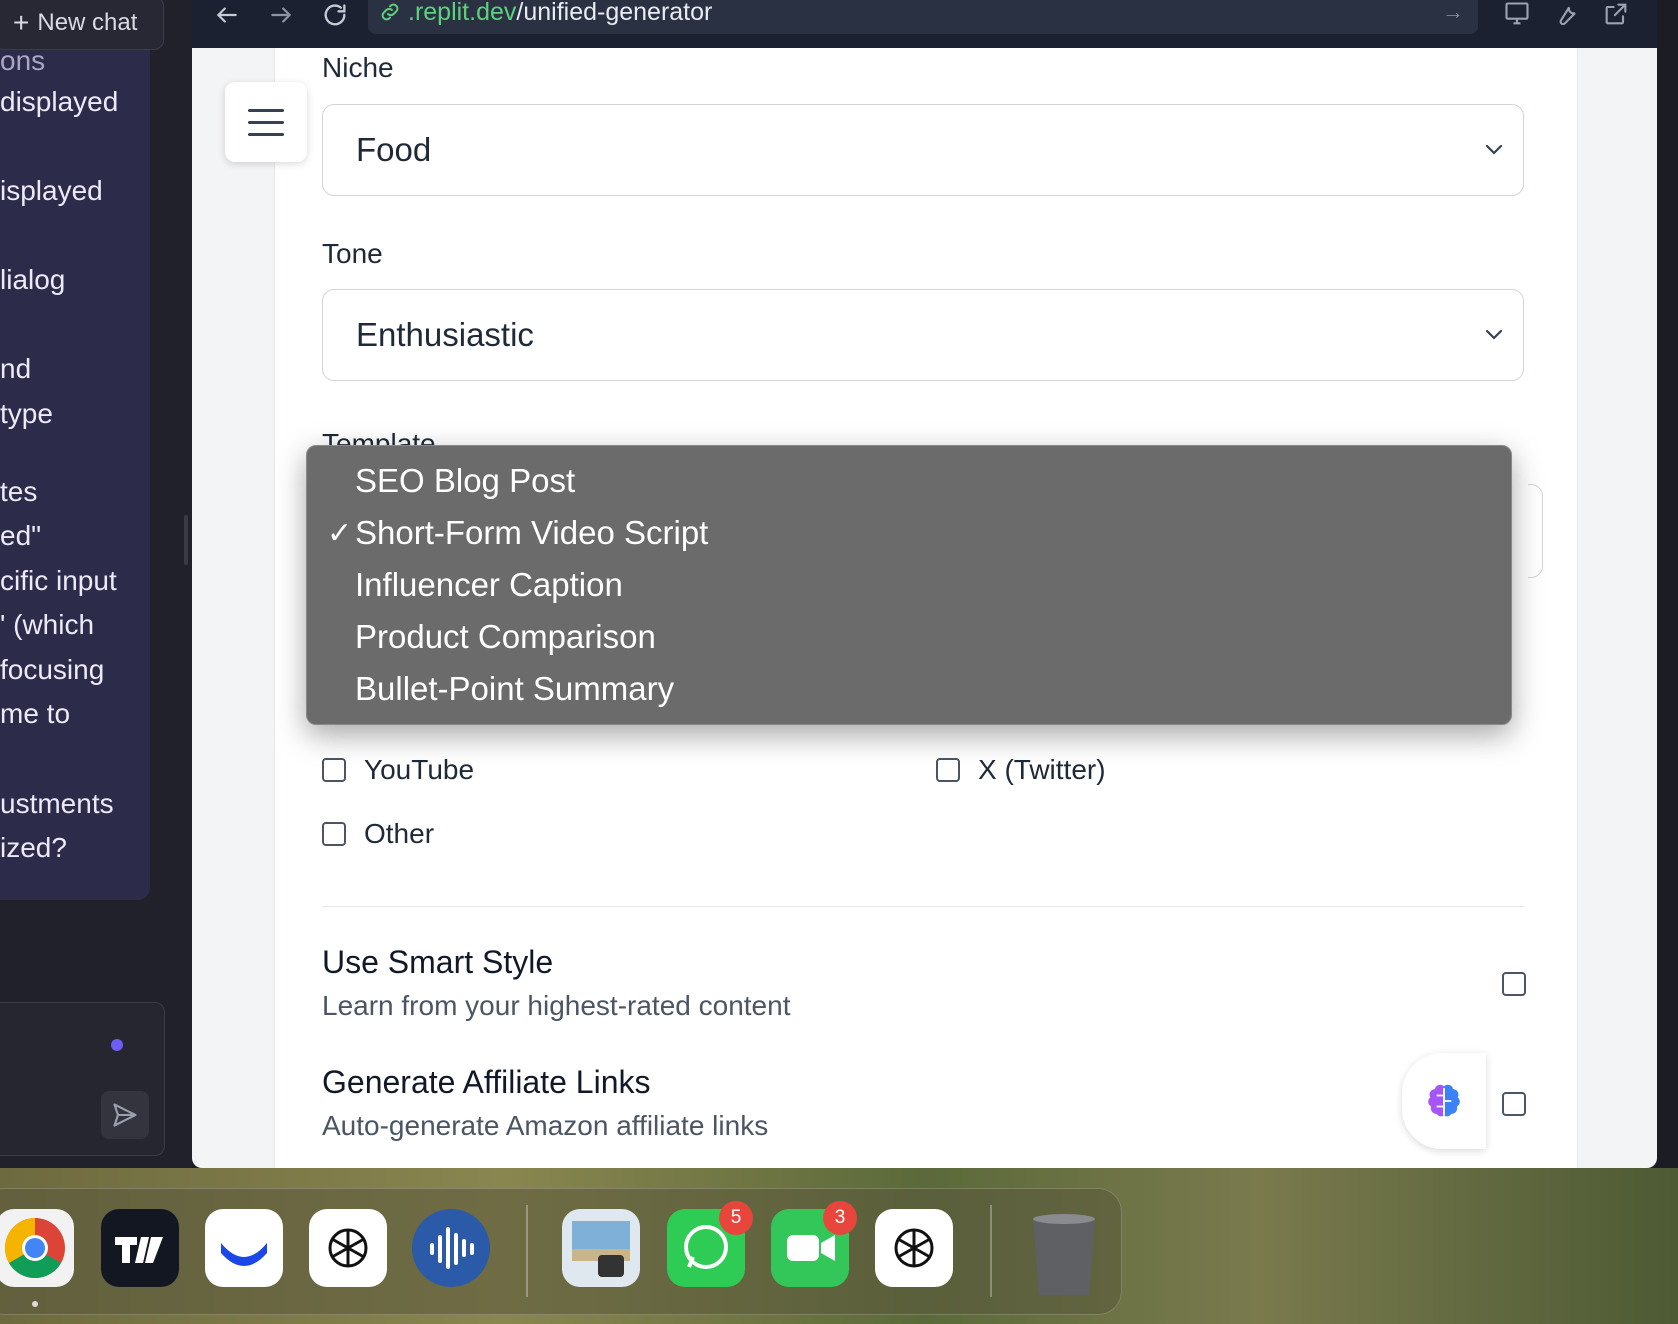  Describe the element at coordinates (21, 535) in the screenshot. I see `chat-text-line: ed"` at that location.